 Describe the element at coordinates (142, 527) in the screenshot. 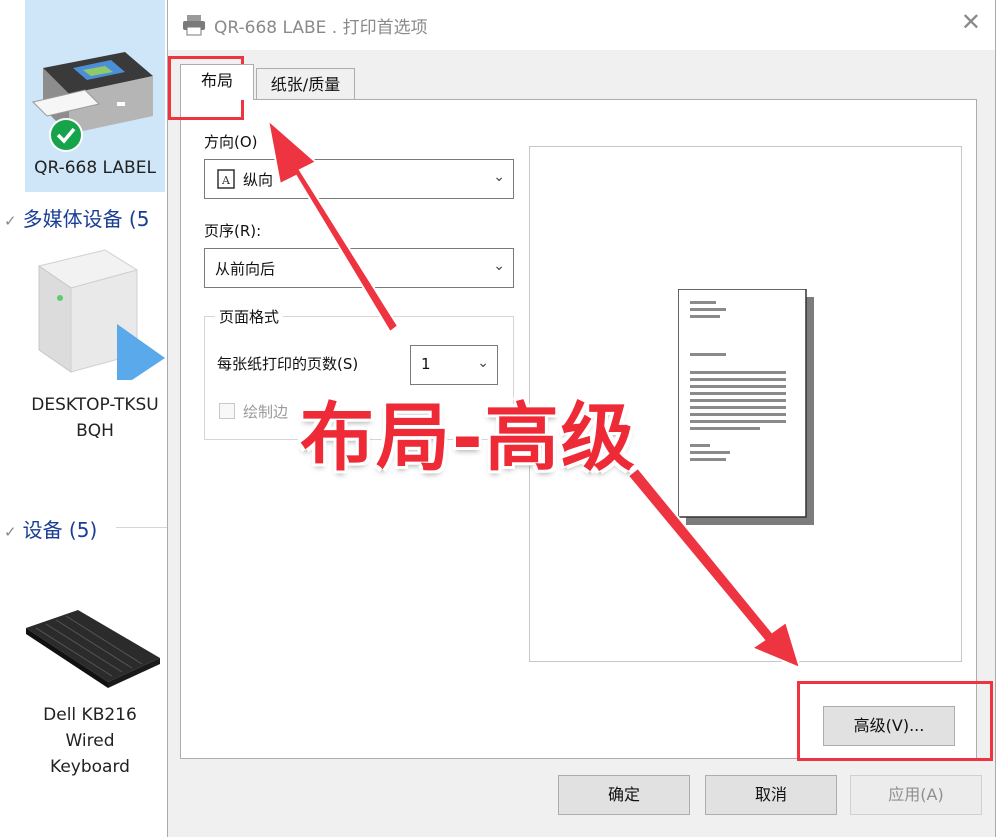

I see `group-divider` at that location.